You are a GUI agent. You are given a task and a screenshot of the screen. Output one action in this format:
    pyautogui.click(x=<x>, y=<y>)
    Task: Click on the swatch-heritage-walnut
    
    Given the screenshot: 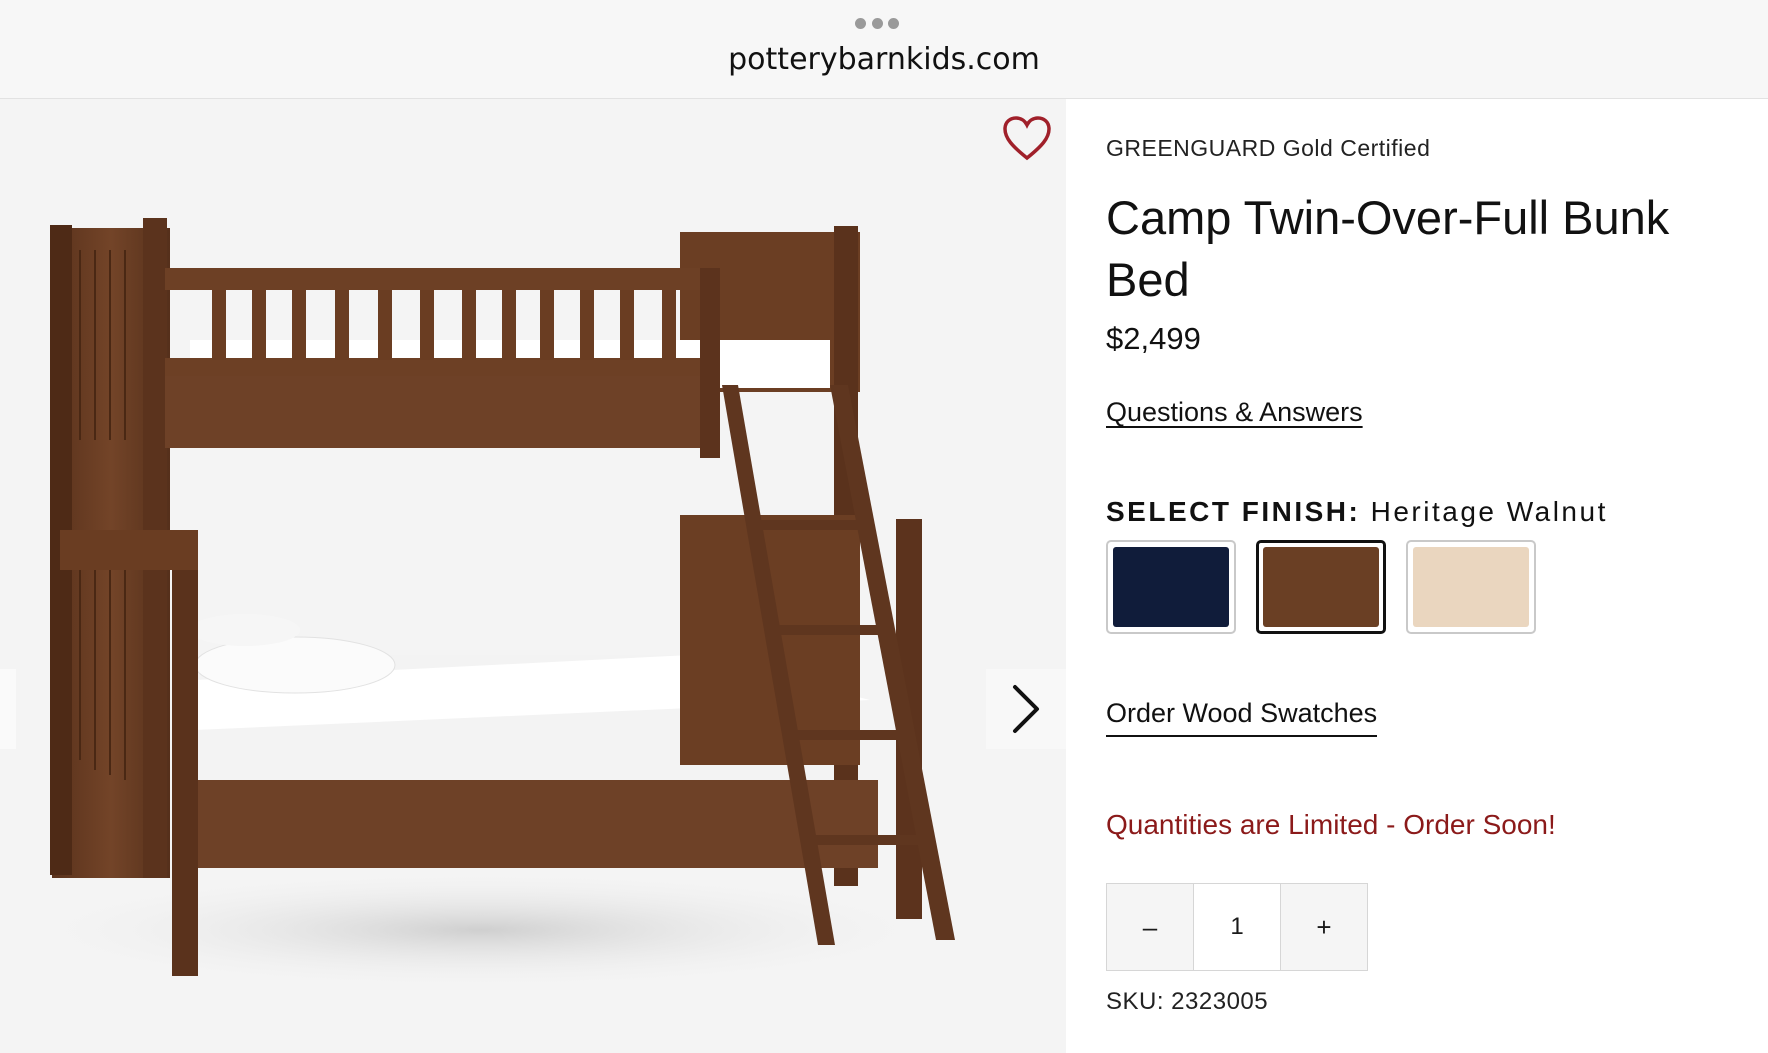 What is the action you would take?
    pyautogui.click(x=1321, y=587)
    